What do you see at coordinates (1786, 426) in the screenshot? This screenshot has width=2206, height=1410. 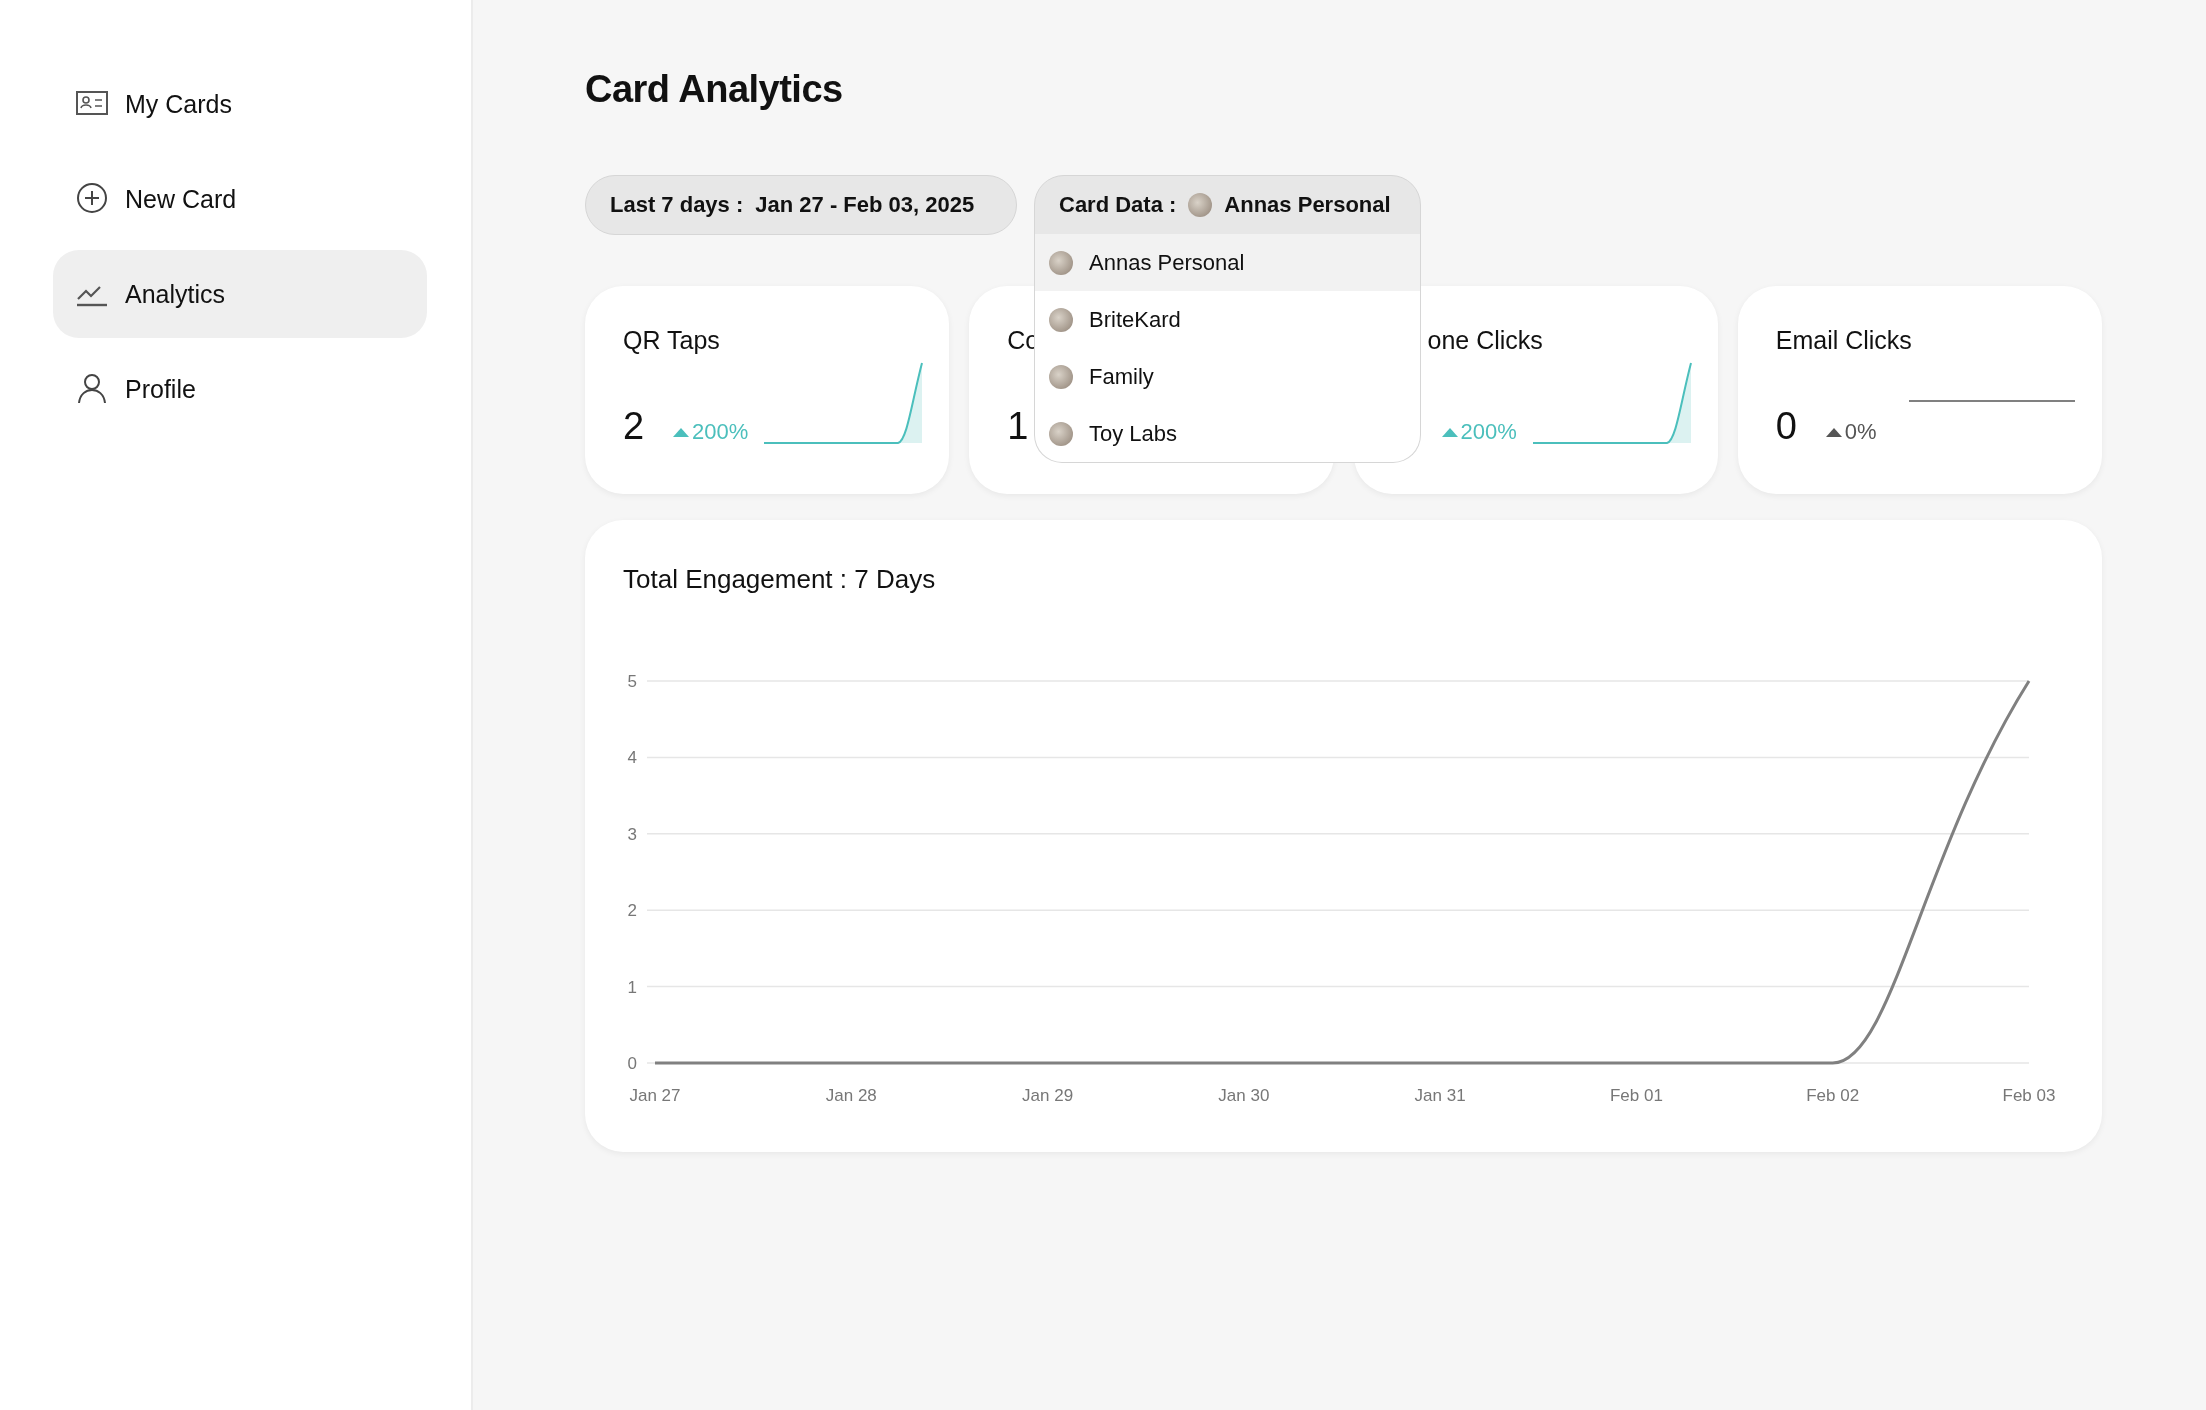 I see `stat-value: 0` at bounding box center [1786, 426].